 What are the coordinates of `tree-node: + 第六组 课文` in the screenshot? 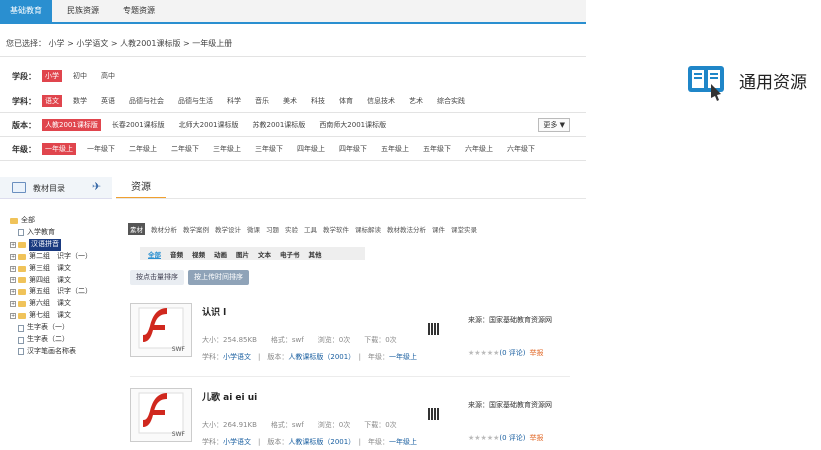 It's located at (51, 304).